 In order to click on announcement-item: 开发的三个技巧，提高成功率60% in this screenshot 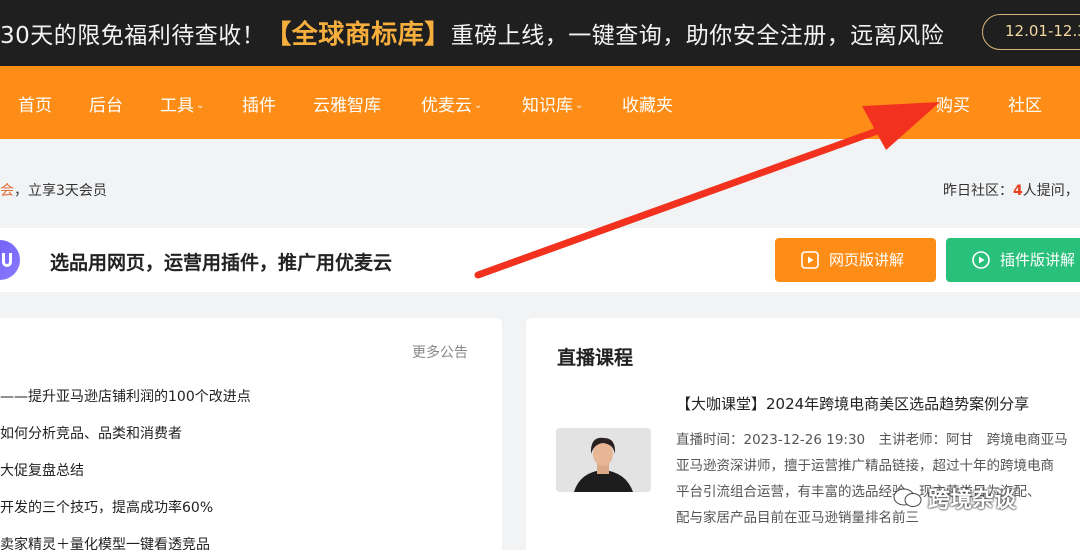, I will do `click(106, 507)`.